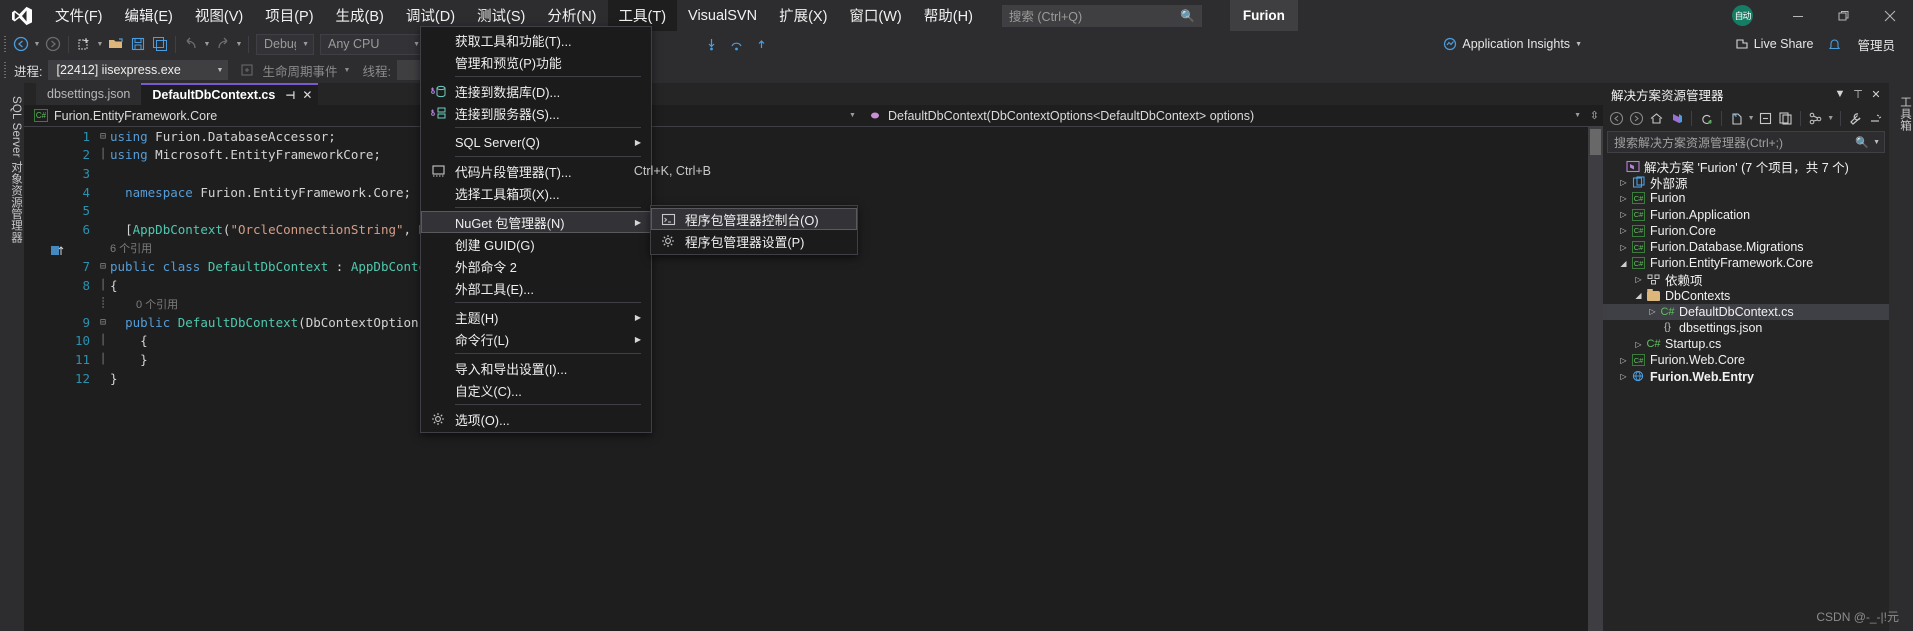  Describe the element at coordinates (135, 116) in the screenshot. I see `nav-project: Furion.EntityFramework.Core` at that location.